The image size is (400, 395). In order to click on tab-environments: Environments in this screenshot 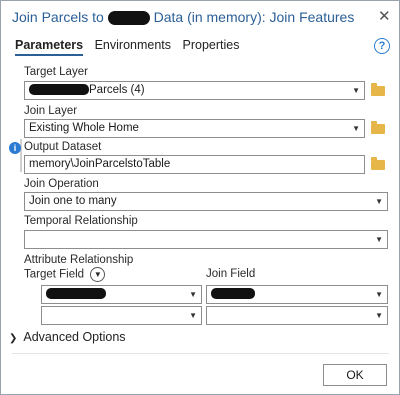, I will do `click(133, 45)`.